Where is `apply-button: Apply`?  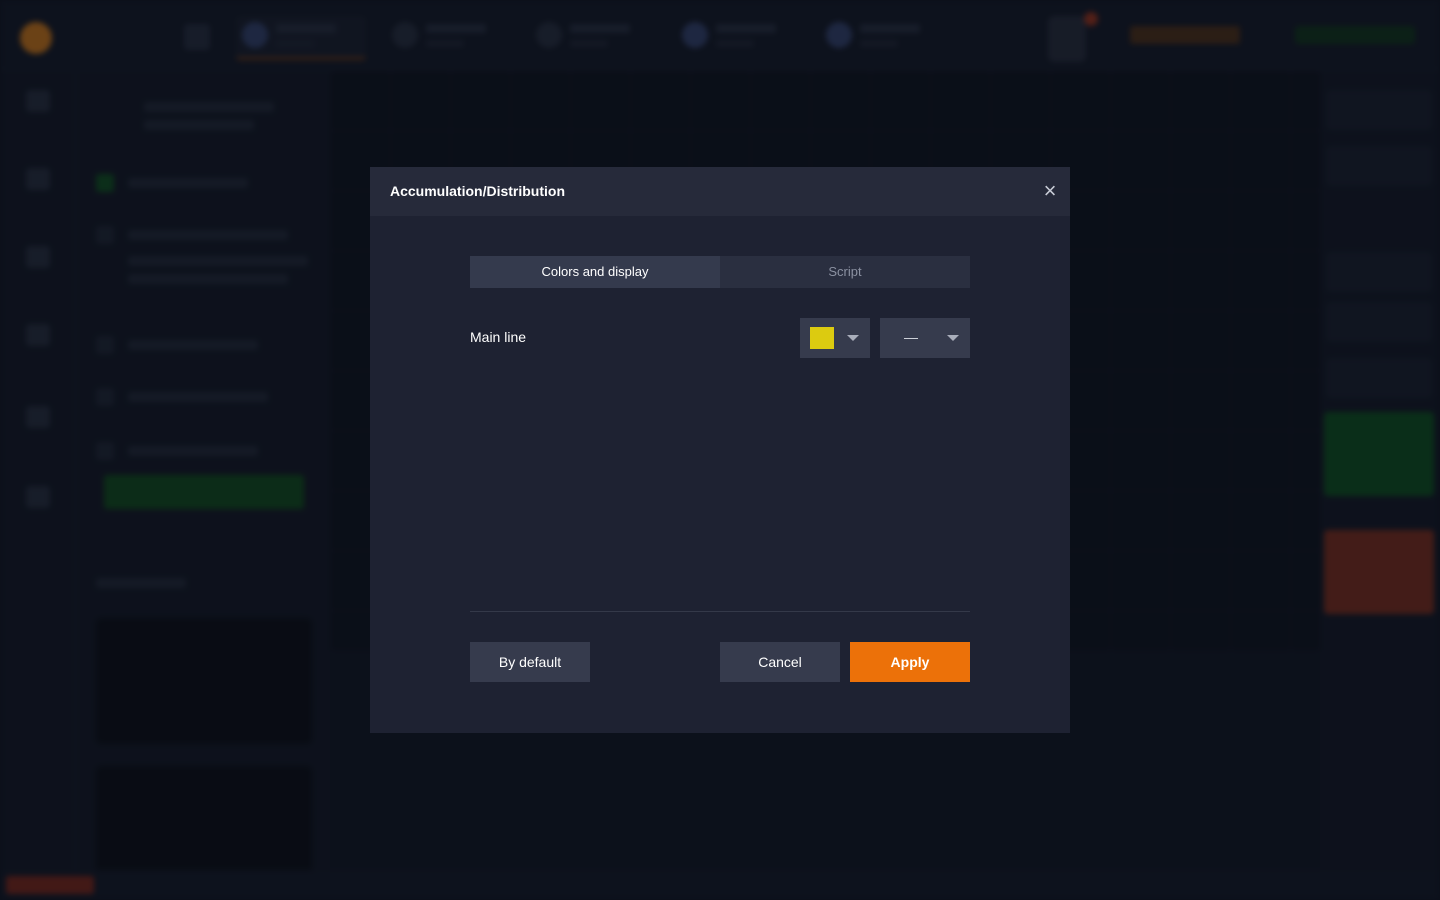
apply-button: Apply is located at coordinates (910, 662).